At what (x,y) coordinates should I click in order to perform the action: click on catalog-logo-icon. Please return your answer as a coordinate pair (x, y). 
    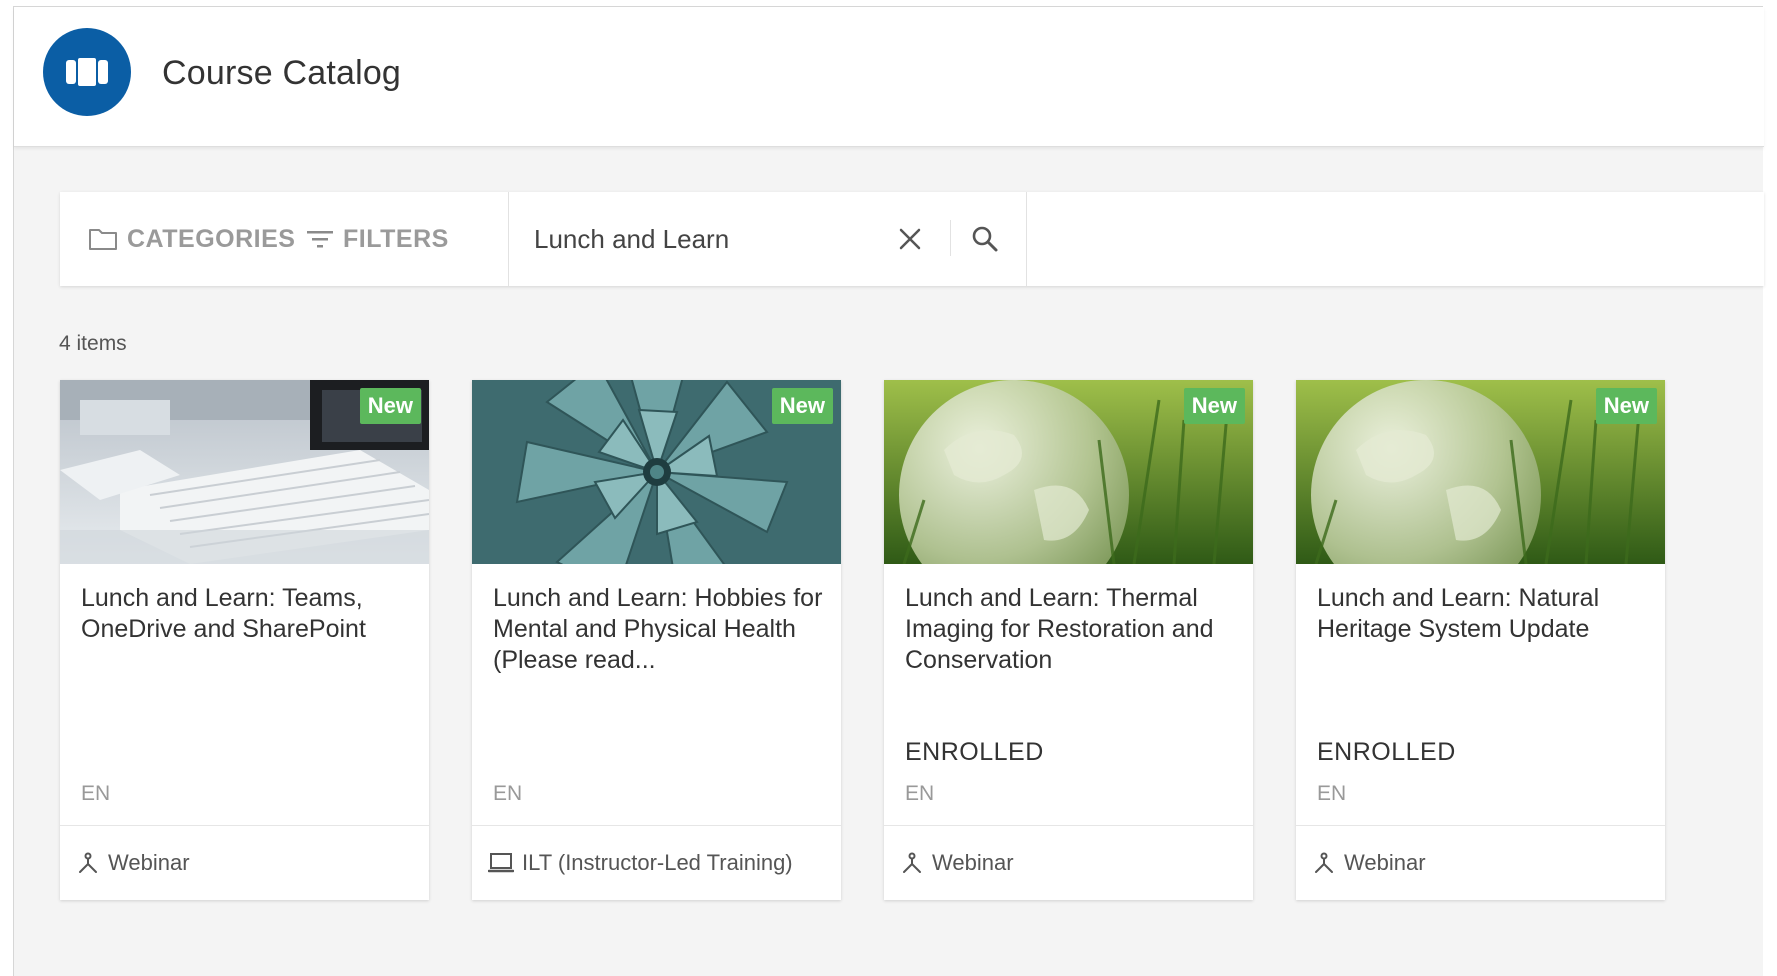
    Looking at the image, I should click on (87, 72).